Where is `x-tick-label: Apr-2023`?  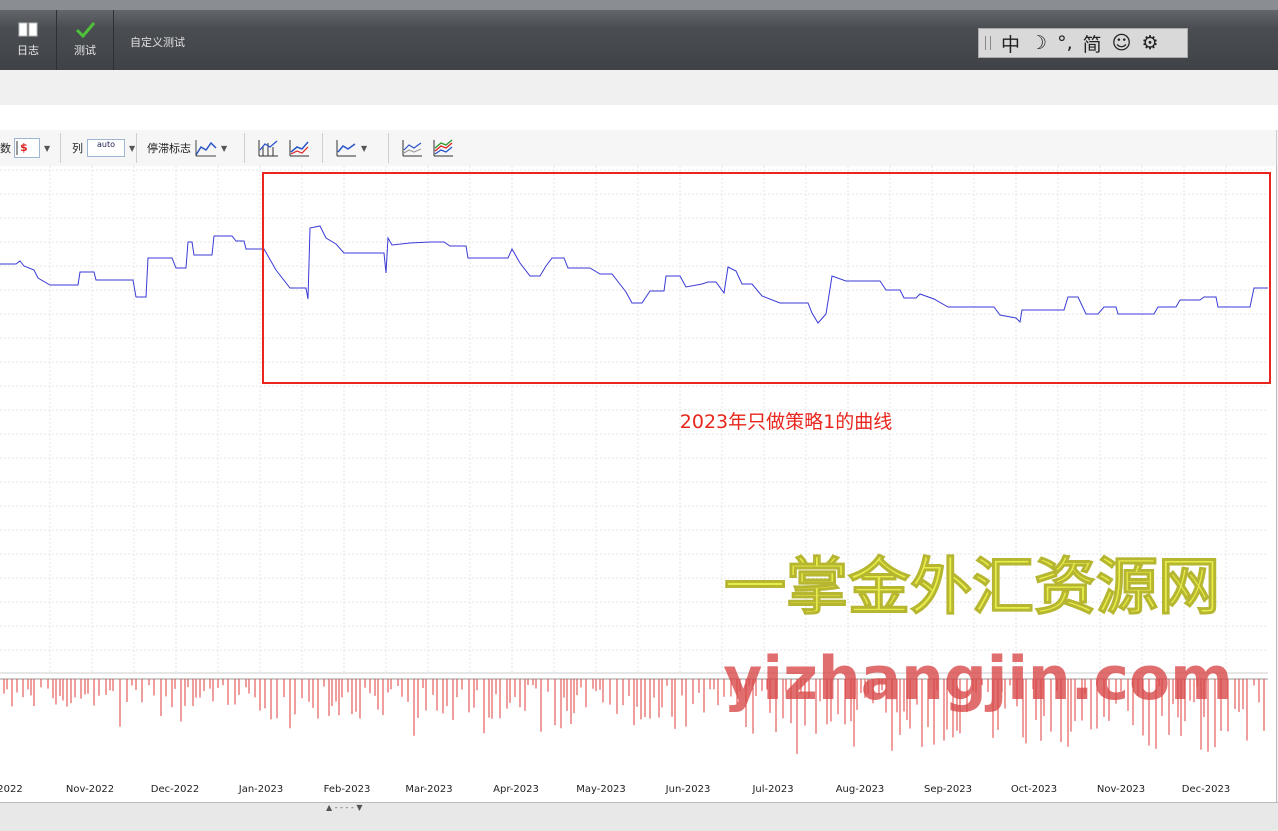
x-tick-label: Apr-2023 is located at coordinates (516, 789).